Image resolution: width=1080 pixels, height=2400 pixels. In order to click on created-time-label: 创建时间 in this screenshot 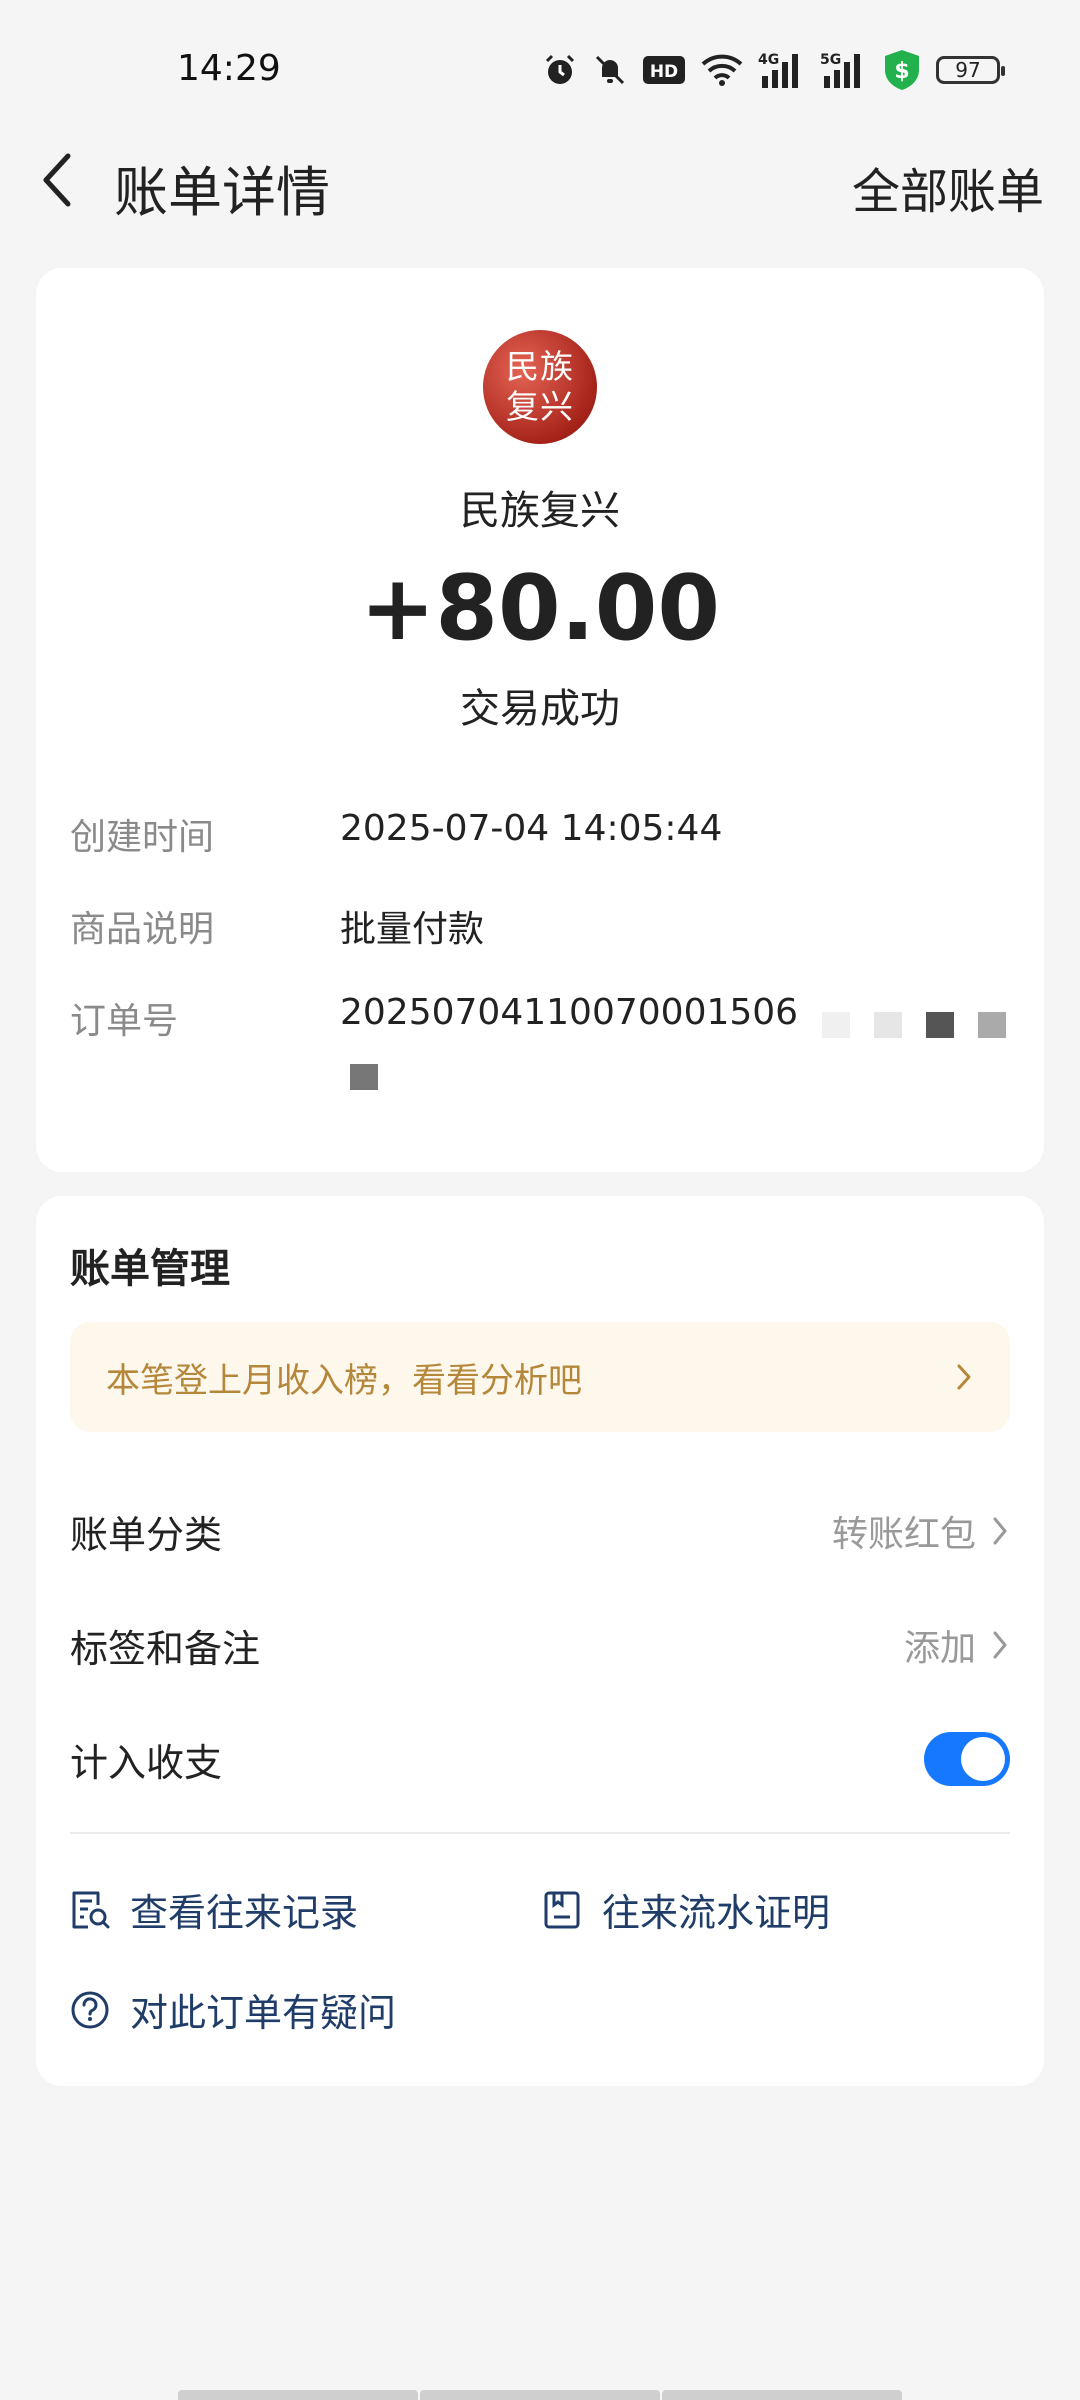, I will do `click(142, 837)`.